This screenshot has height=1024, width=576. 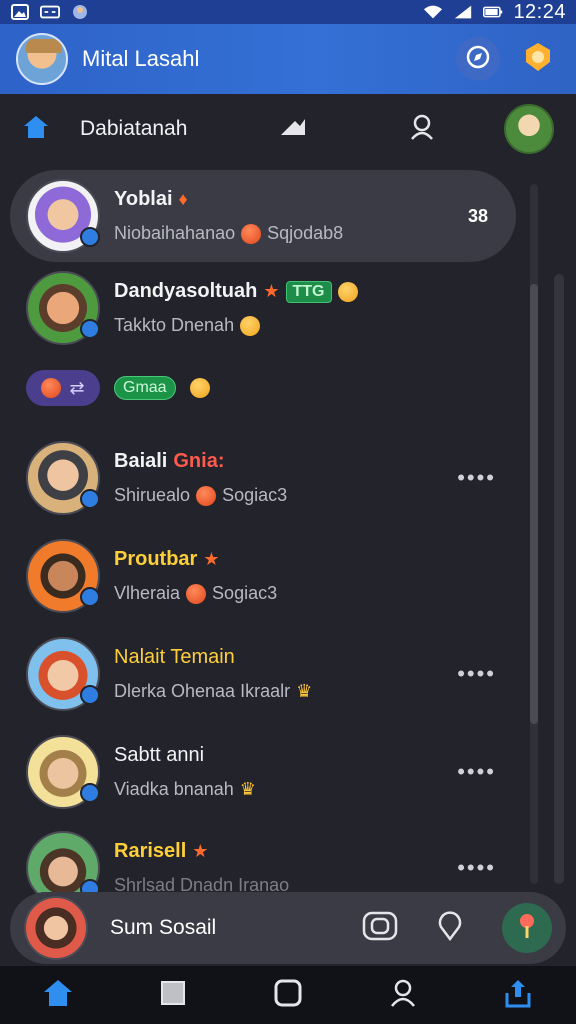 I want to click on list-item-name: Sabtt anni, so click(x=285, y=755).